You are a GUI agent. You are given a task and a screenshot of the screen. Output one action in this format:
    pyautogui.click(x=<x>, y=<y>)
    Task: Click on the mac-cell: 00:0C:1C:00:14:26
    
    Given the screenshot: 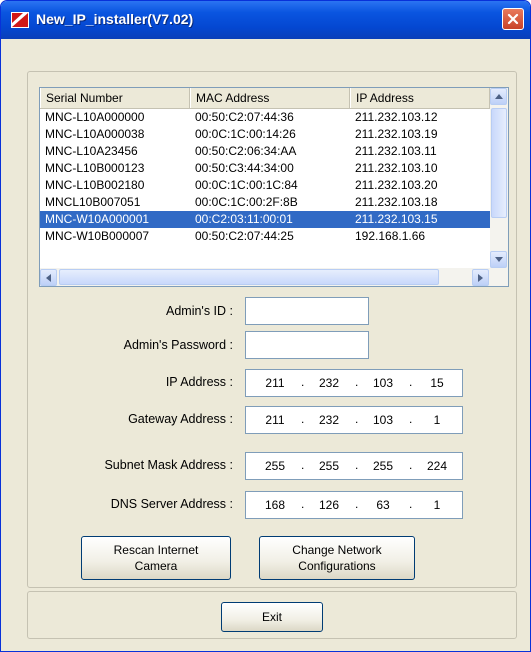 What is the action you would take?
    pyautogui.click(x=245, y=134)
    